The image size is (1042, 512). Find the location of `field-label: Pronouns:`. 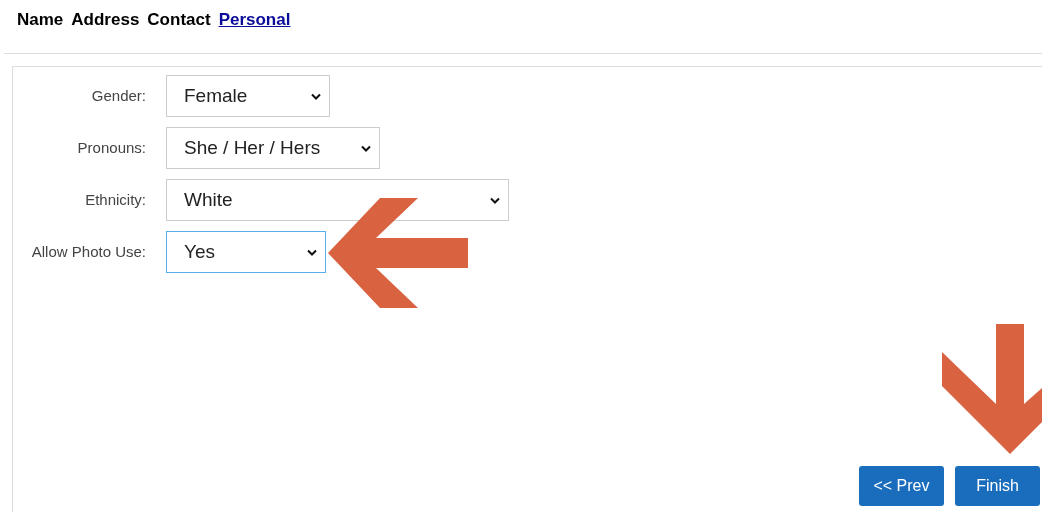

field-label: Pronouns: is located at coordinates (111, 147).